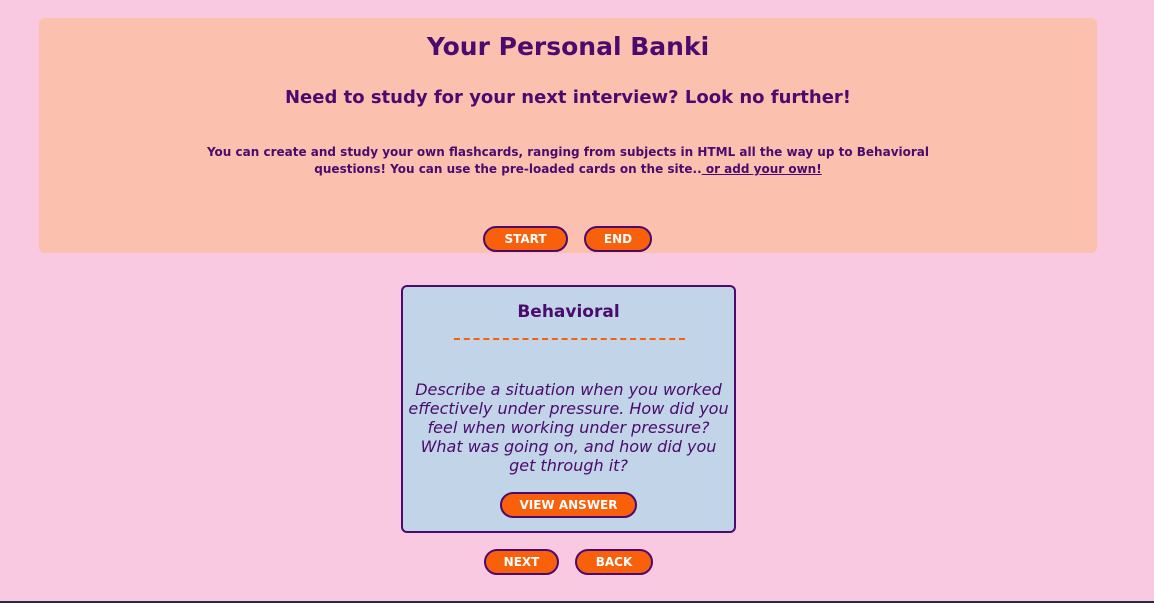  I want to click on next-button: NEXT, so click(521, 562).